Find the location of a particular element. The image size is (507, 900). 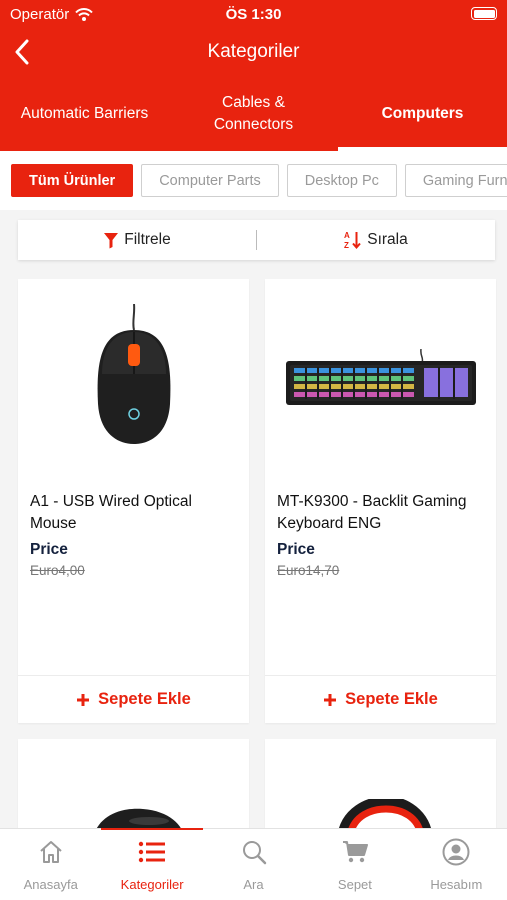

list-icon is located at coordinates (152, 852).